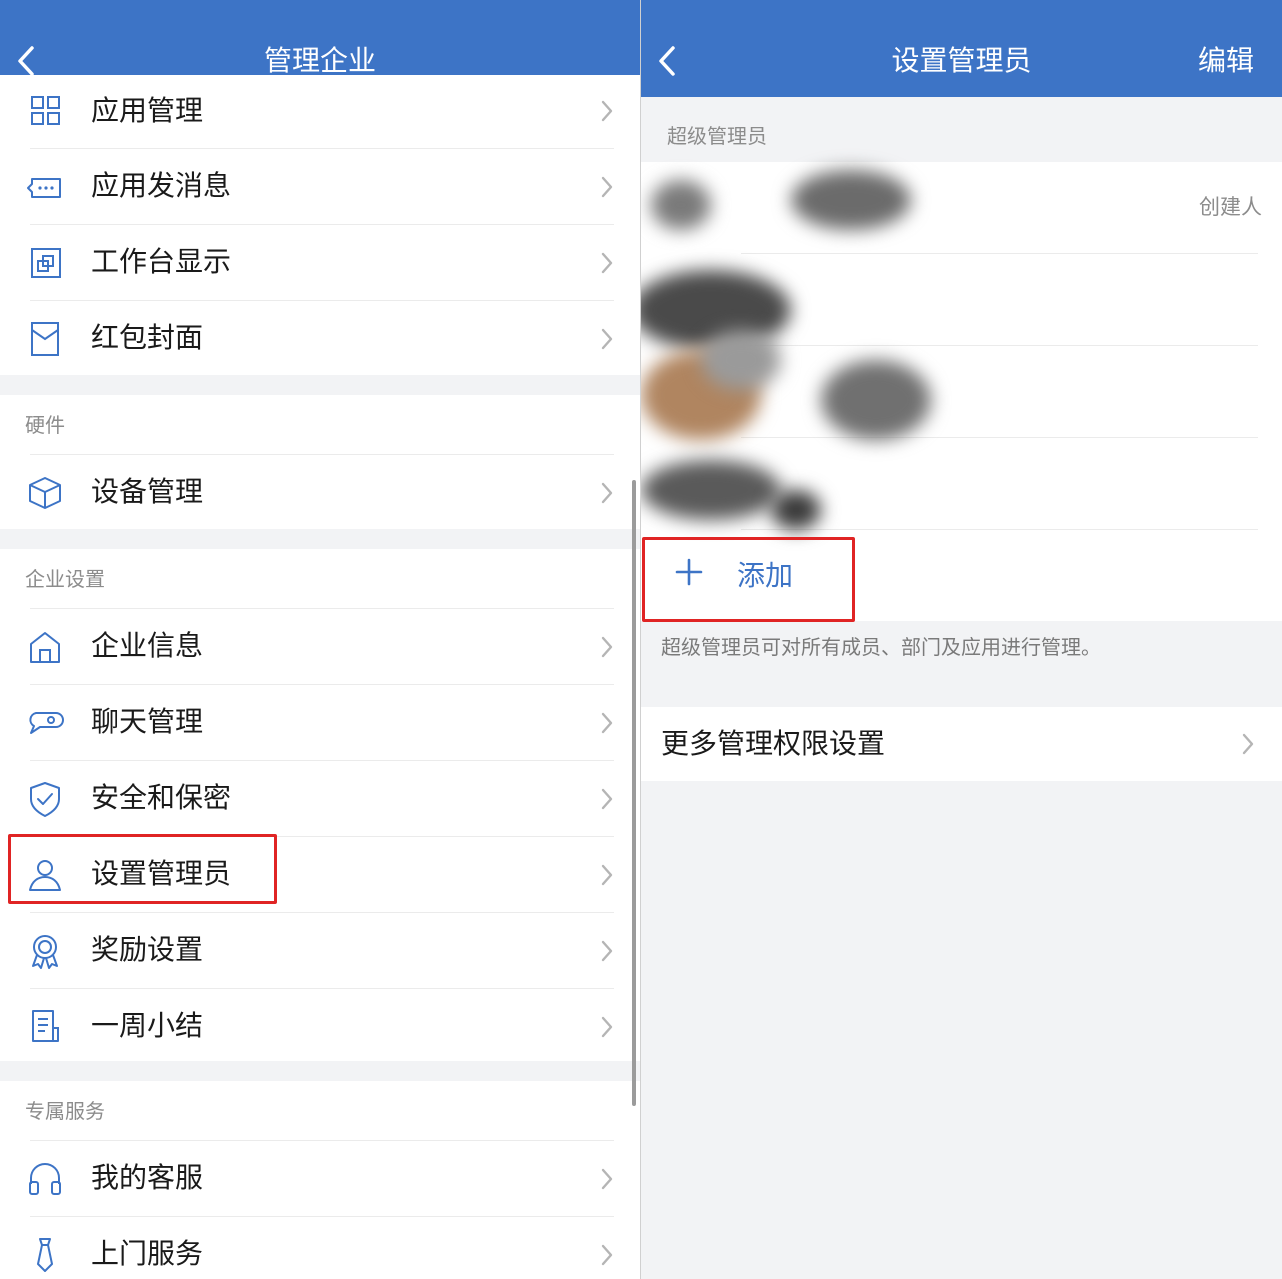 The width and height of the screenshot is (1282, 1279). What do you see at coordinates (147, 949) in the screenshot?
I see `menu-item-label: 奖励设置` at bounding box center [147, 949].